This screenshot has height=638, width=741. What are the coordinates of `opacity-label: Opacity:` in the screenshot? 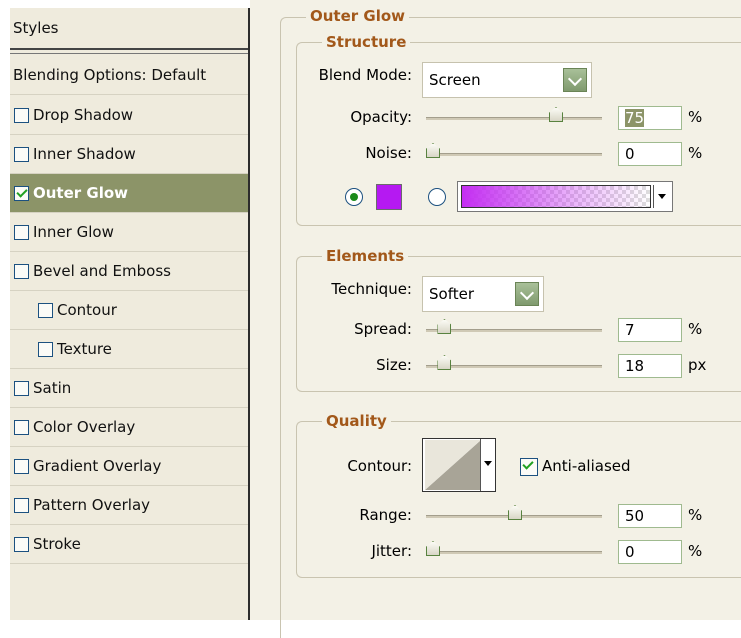 It's located at (381, 117).